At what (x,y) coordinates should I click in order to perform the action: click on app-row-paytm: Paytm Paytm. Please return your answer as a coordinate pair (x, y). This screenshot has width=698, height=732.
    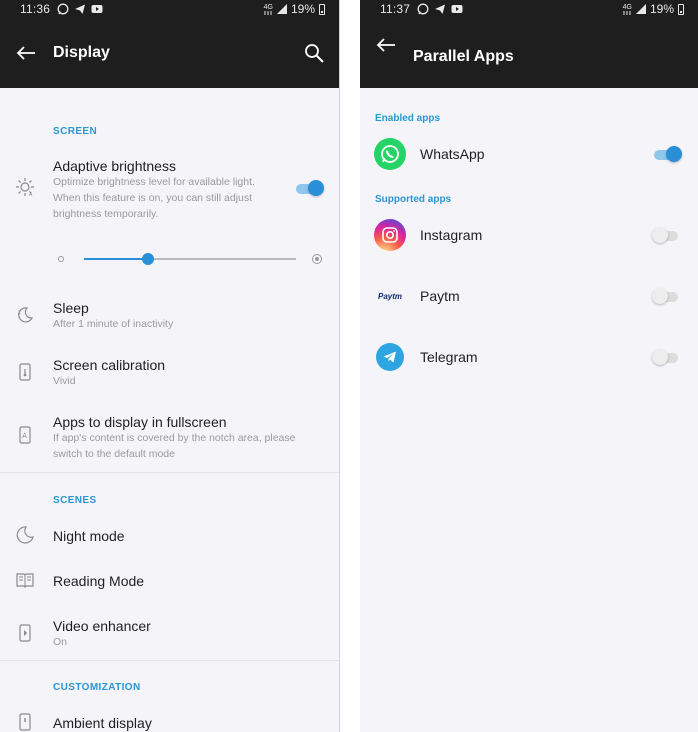
    Looking at the image, I should click on (529, 296).